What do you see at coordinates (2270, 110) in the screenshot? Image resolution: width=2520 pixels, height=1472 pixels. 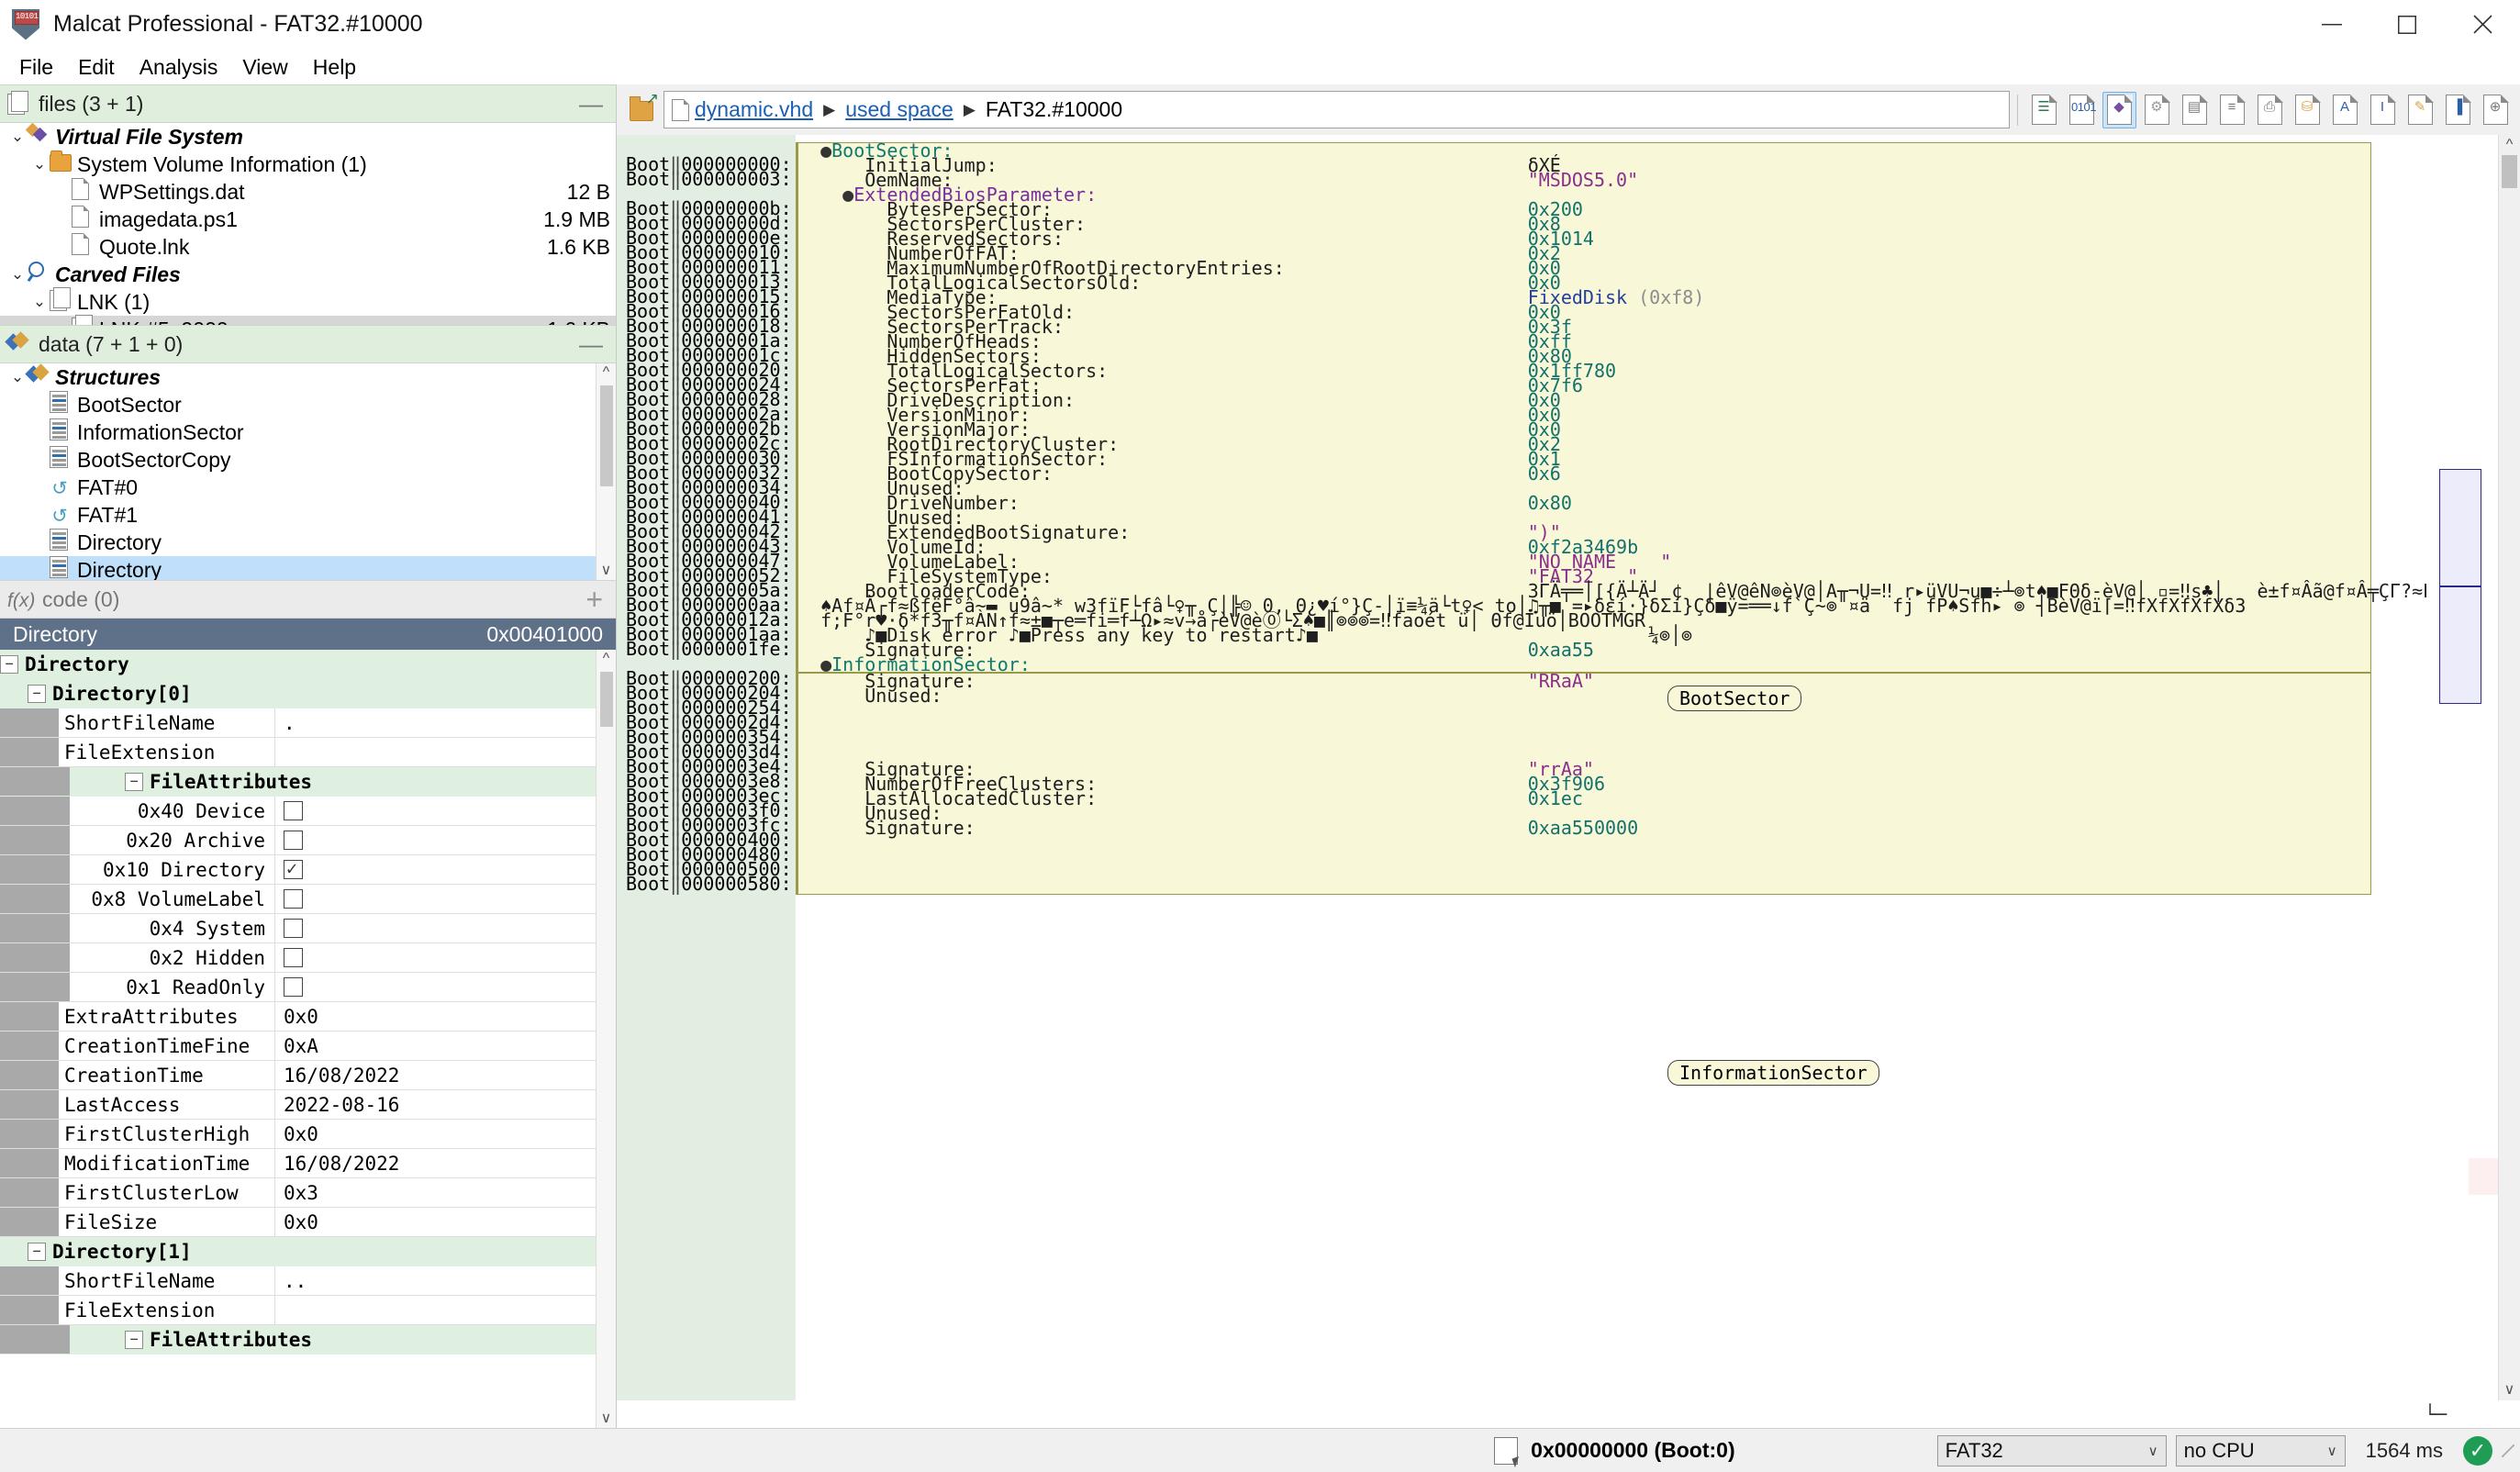 I see `media-view-button: ⎙` at bounding box center [2270, 110].